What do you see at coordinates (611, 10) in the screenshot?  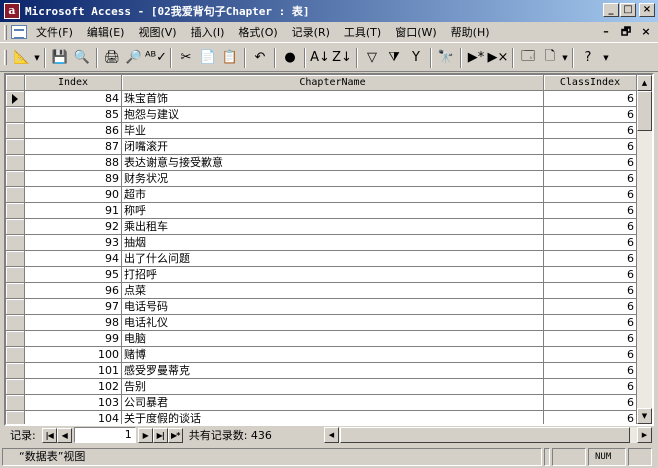 I see `minimize-button: _` at bounding box center [611, 10].